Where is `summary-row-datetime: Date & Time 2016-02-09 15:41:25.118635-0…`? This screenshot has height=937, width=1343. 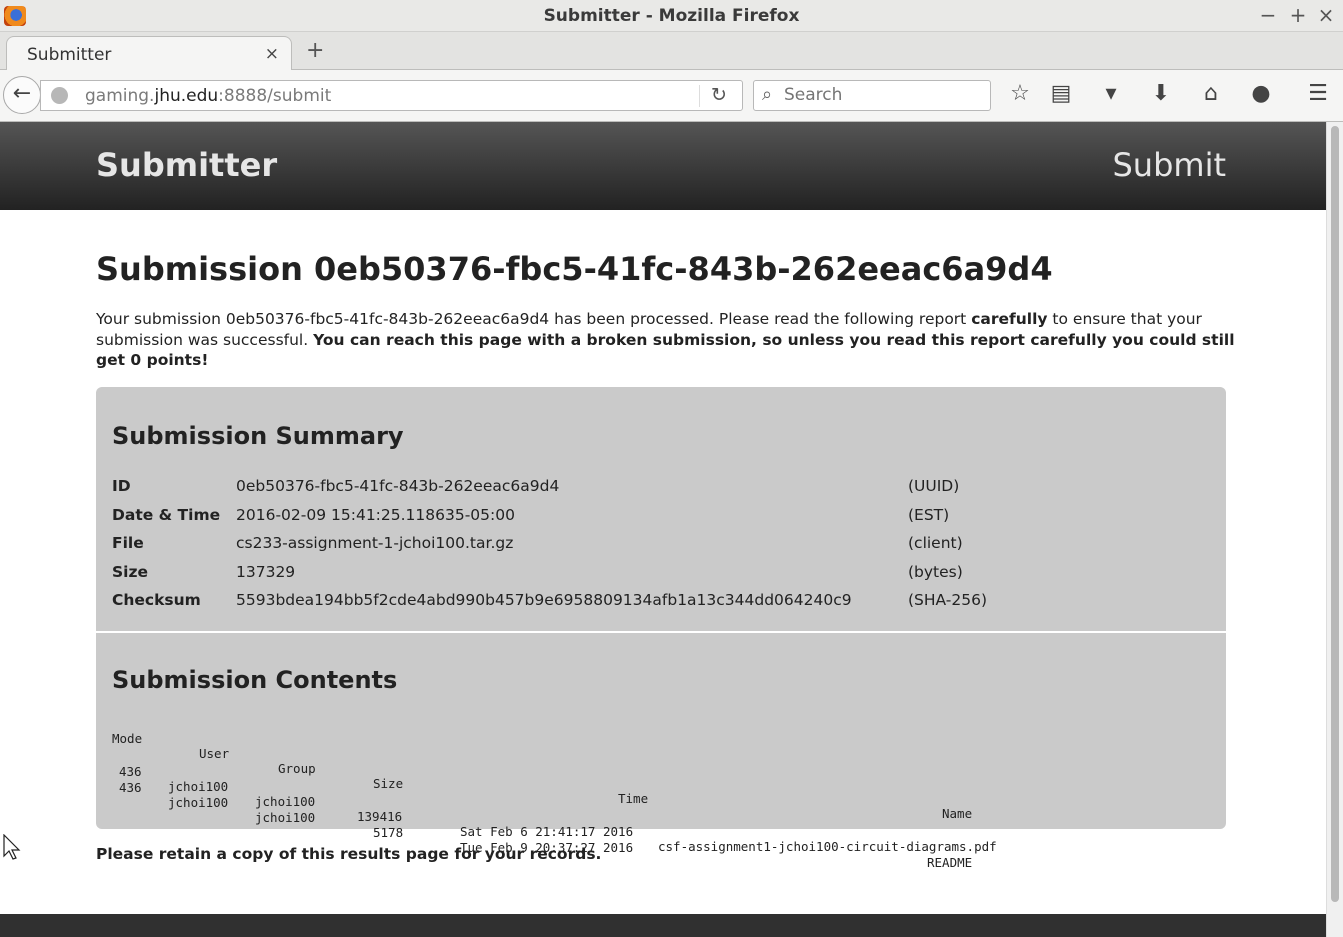 summary-row-datetime: Date & Time 2016-02-09 15:41:25.118635-0… is located at coordinates (531, 514).